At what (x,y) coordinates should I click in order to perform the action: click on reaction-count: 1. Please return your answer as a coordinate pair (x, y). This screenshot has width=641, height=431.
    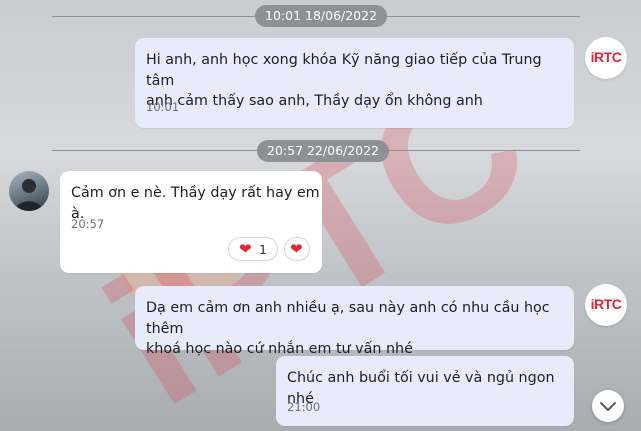
    Looking at the image, I should click on (263, 249).